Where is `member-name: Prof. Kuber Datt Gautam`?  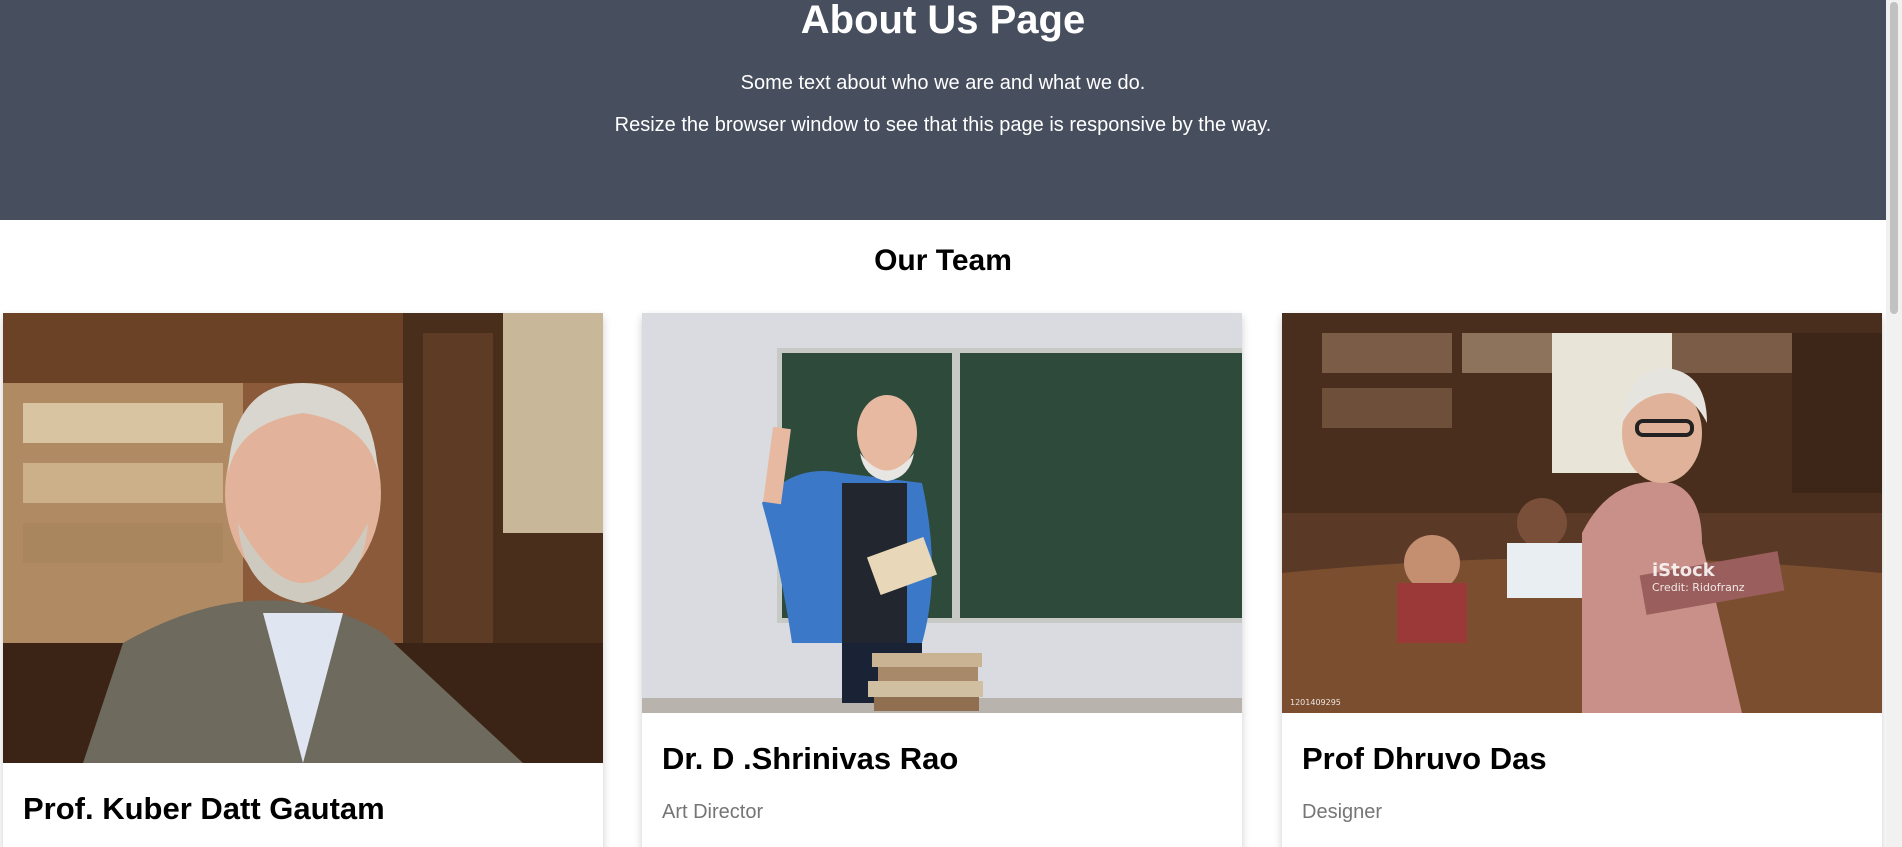 member-name: Prof. Kuber Datt Gautam is located at coordinates (204, 808).